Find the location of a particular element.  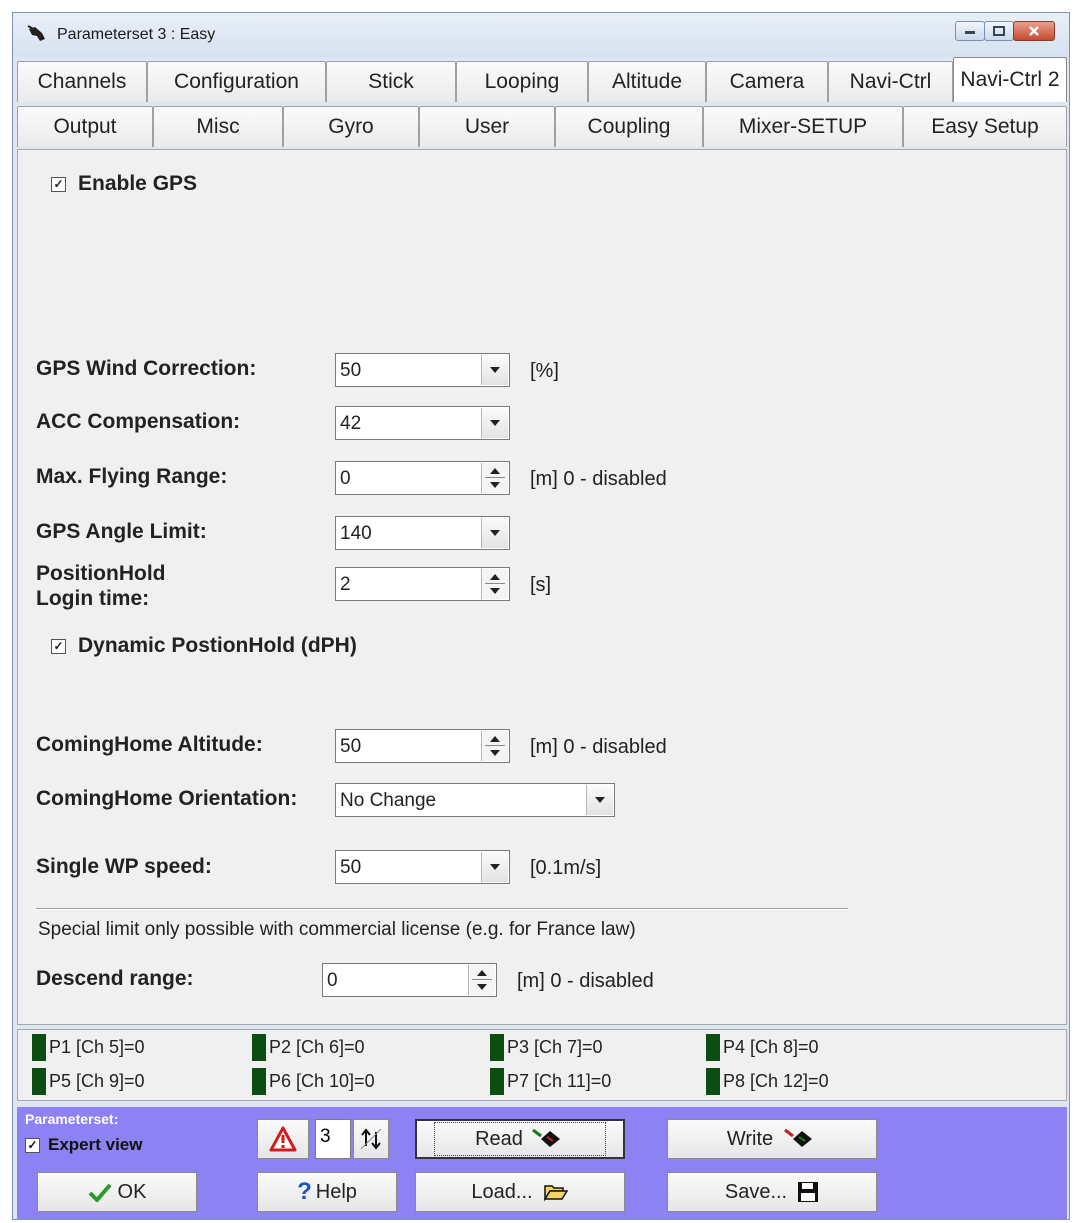

download-chip-icon is located at coordinates (546, 1137).